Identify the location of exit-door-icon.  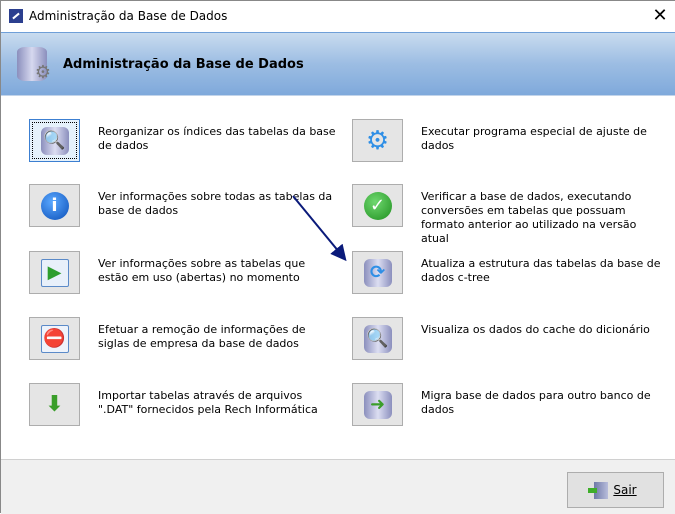
(598, 490).